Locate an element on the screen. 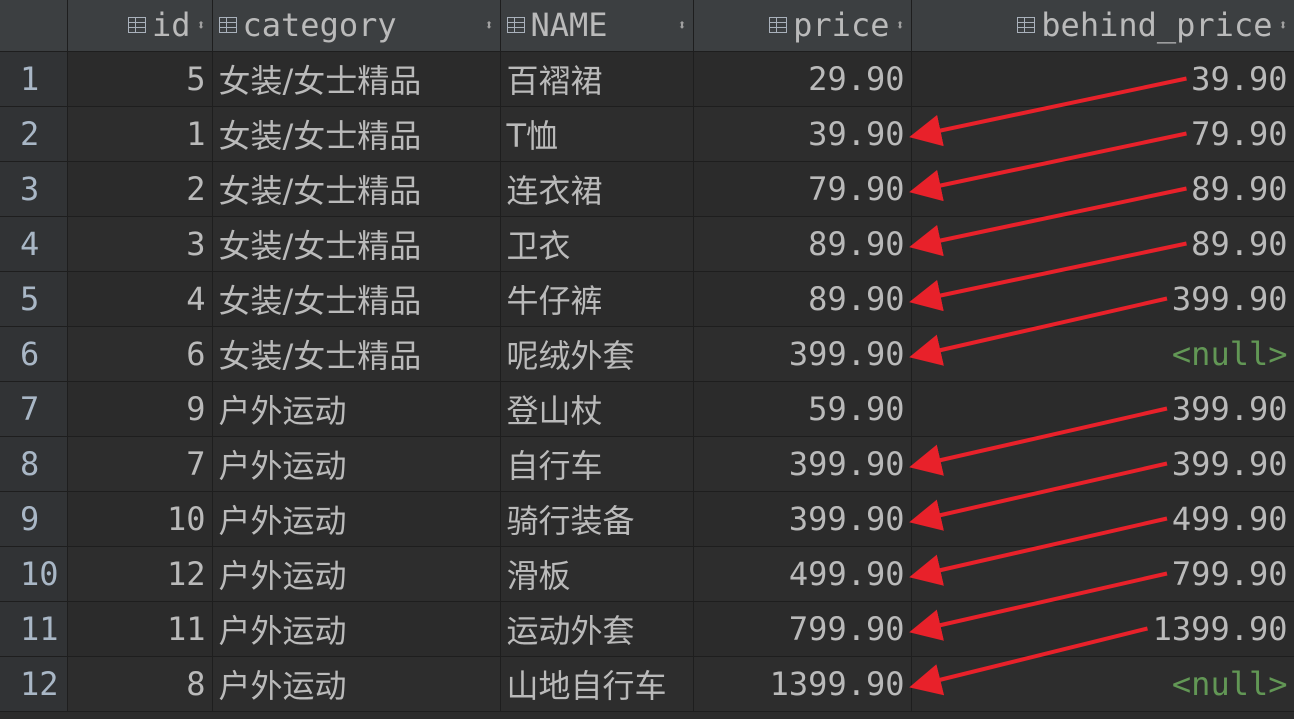  table-row: 4 3 女装/女士精品 卫衣 89.90 89.90 is located at coordinates (647, 244).